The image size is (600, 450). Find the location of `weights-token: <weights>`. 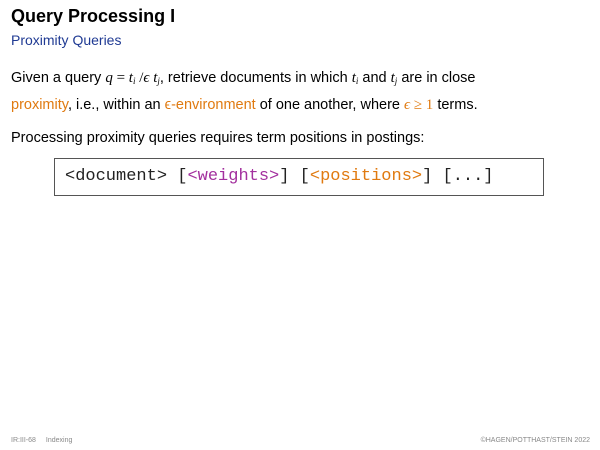

weights-token: <weights> is located at coordinates (233, 176).